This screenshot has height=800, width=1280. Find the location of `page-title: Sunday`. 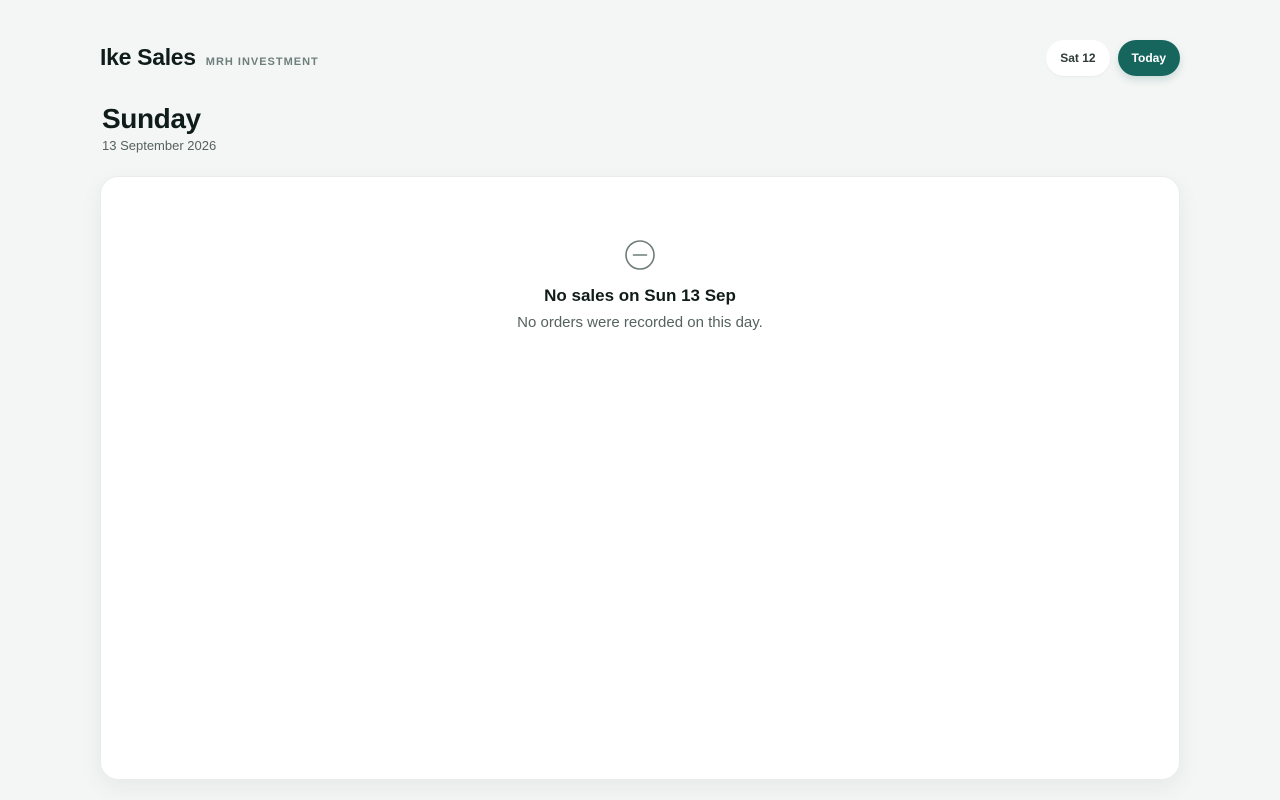

page-title: Sunday is located at coordinates (151, 118).